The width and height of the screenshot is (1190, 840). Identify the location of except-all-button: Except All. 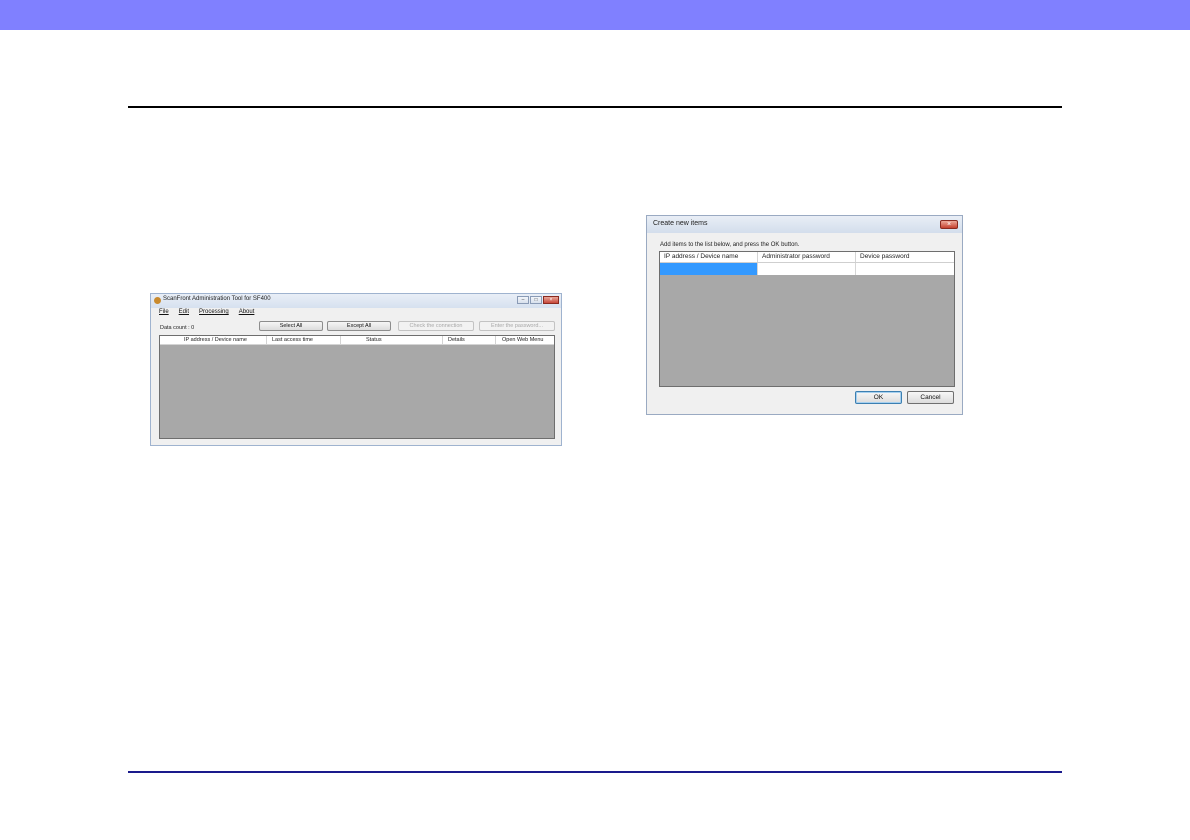
(359, 326).